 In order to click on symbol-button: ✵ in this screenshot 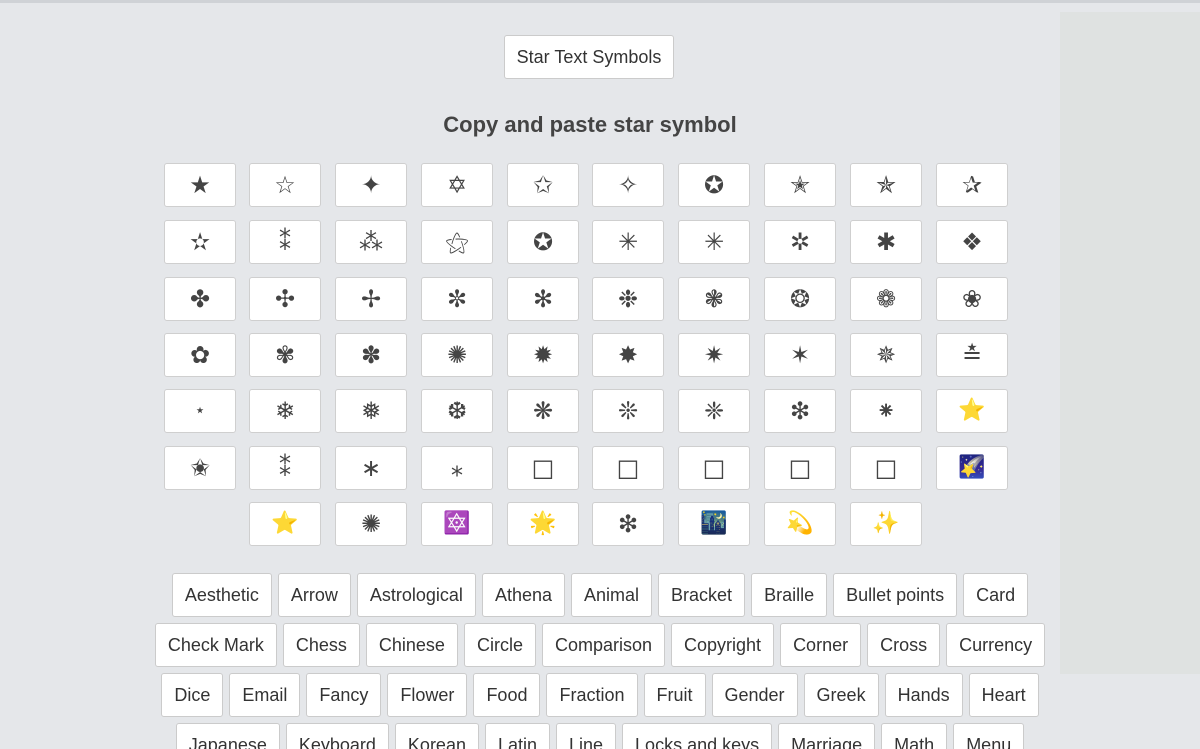, I will do `click(886, 355)`.